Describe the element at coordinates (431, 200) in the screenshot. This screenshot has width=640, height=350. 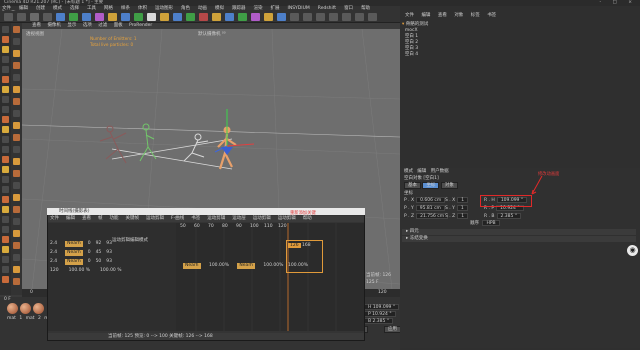
I see `coord-value: 0.606 cm` at that location.